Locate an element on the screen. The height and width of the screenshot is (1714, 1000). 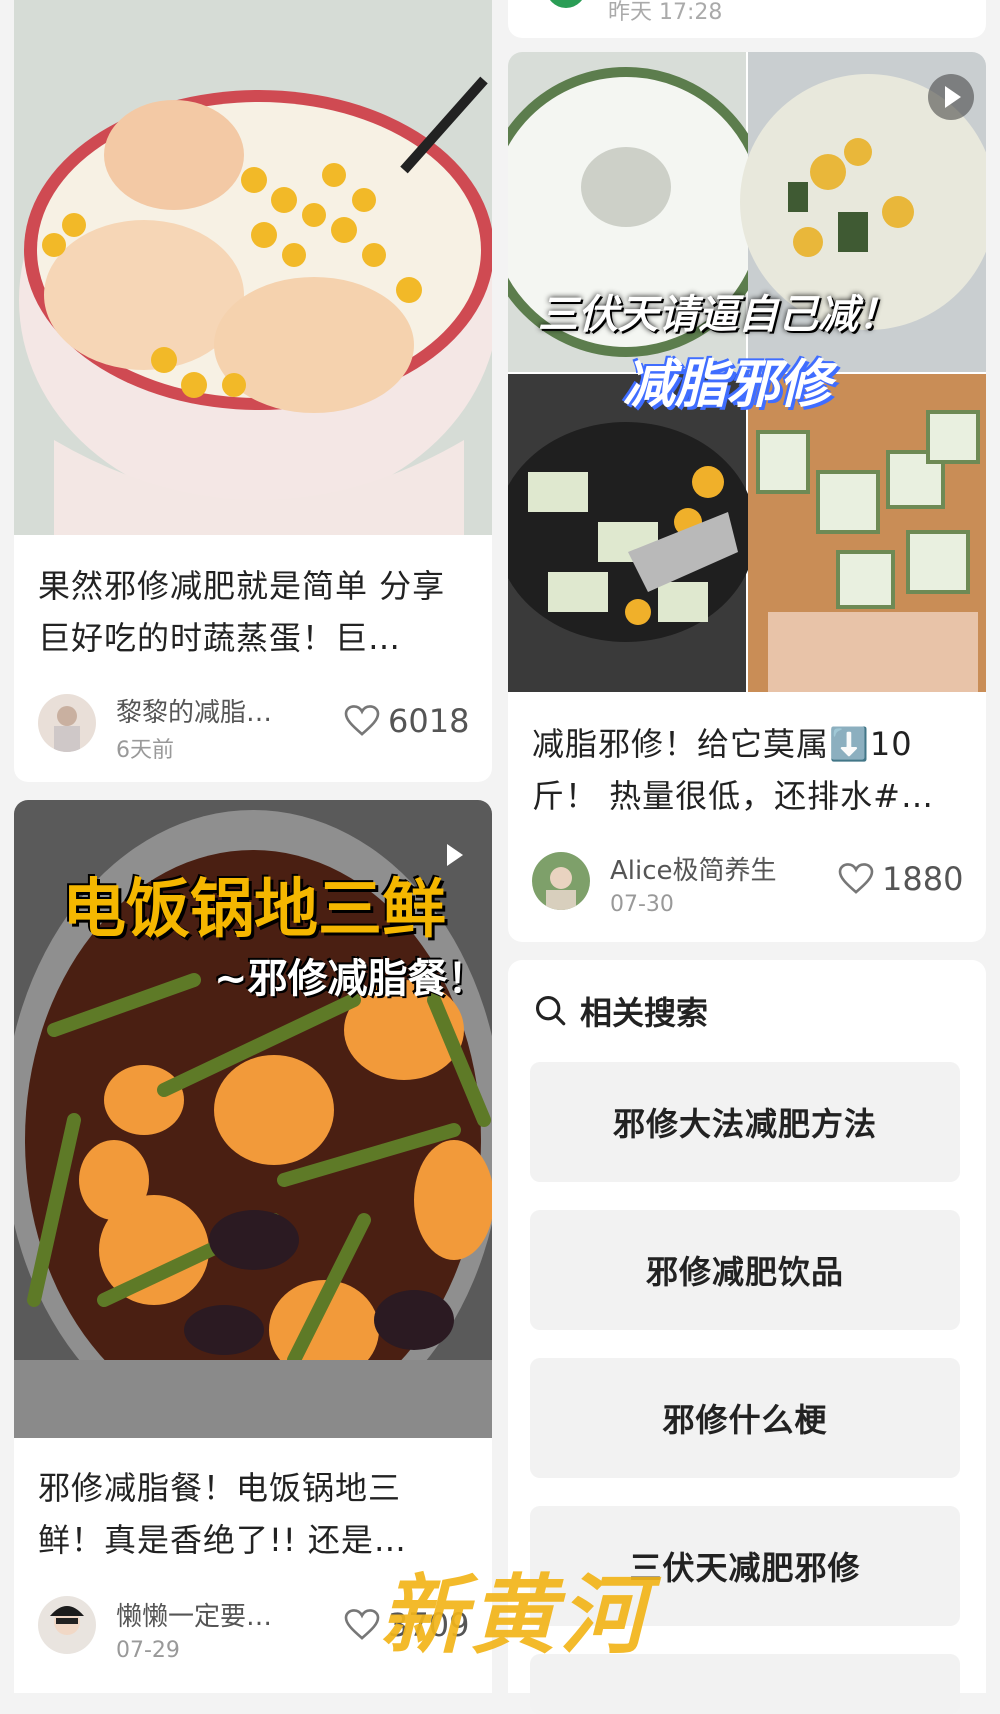
post-time: 07-30 is located at coordinates (642, 904).